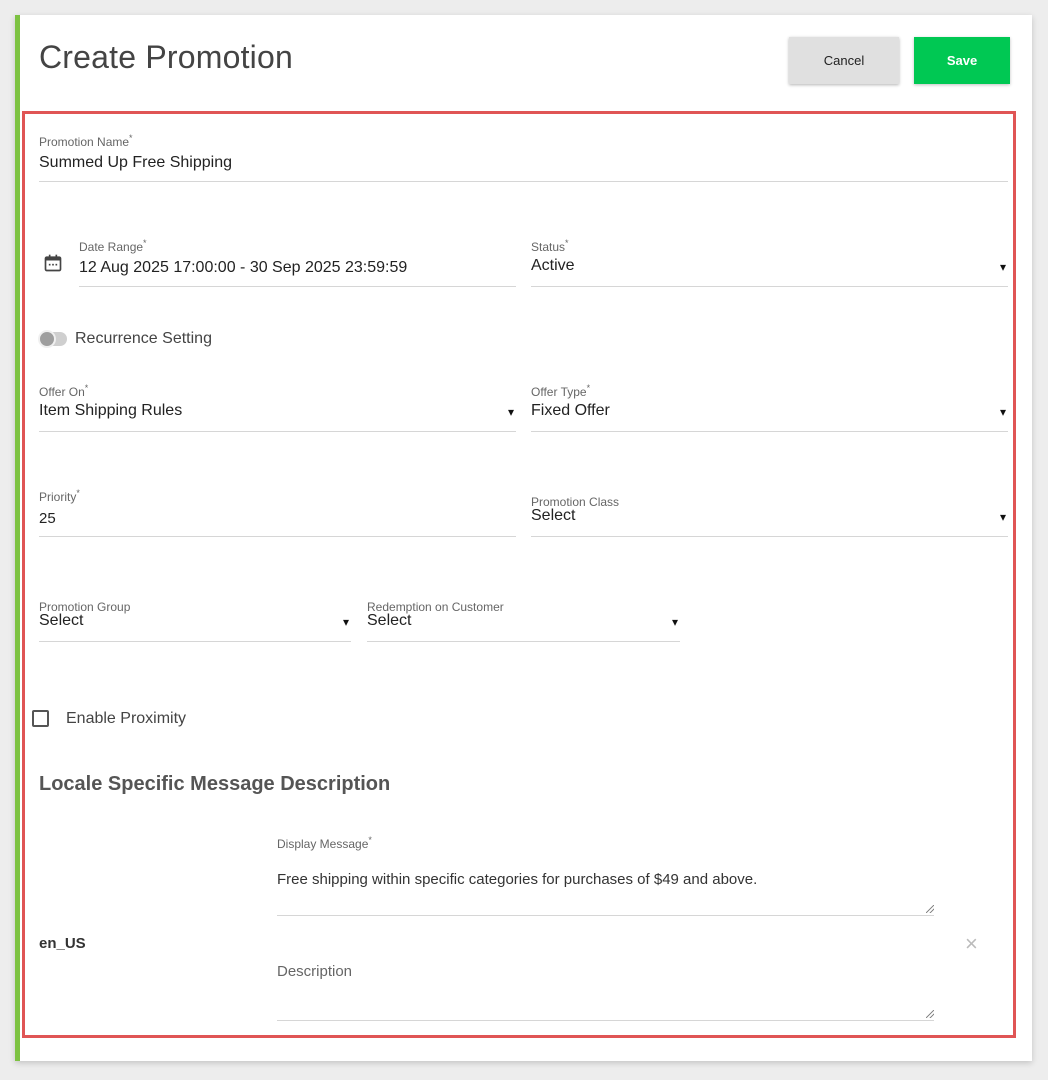 The height and width of the screenshot is (1080, 1048). What do you see at coordinates (143, 338) in the screenshot?
I see `recurrence-label: Recurrence Setting` at bounding box center [143, 338].